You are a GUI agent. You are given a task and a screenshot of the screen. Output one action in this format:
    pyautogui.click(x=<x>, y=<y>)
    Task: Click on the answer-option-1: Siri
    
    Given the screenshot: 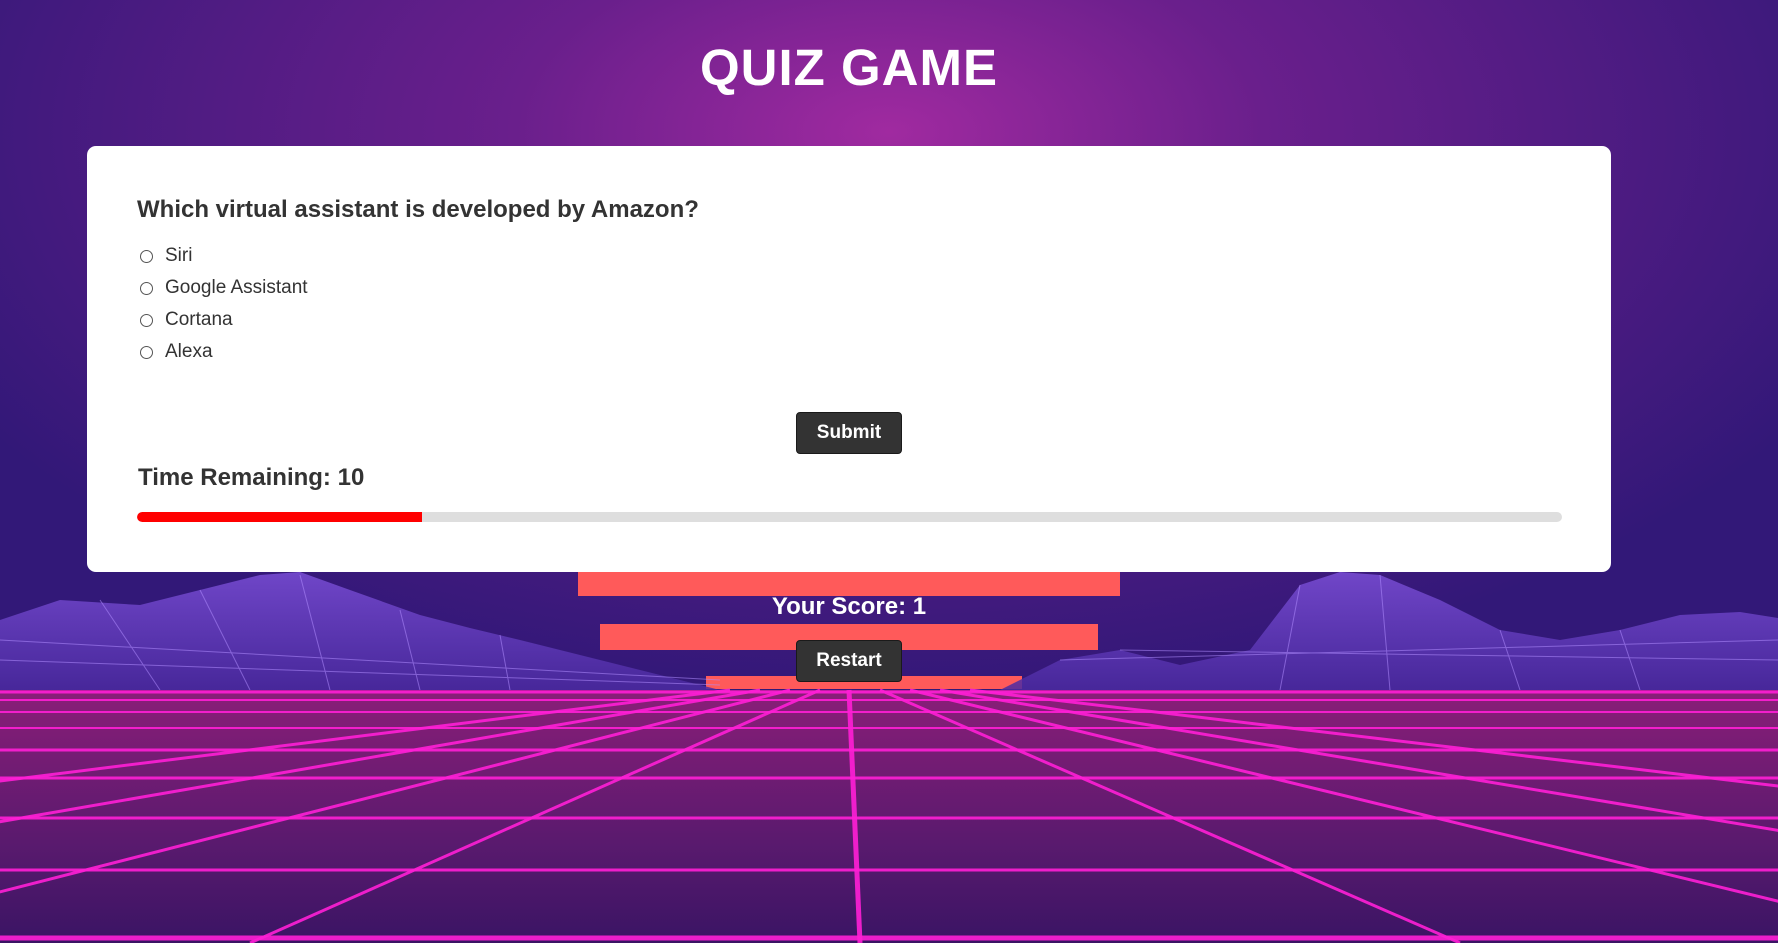 What is the action you would take?
    pyautogui.click(x=222, y=256)
    